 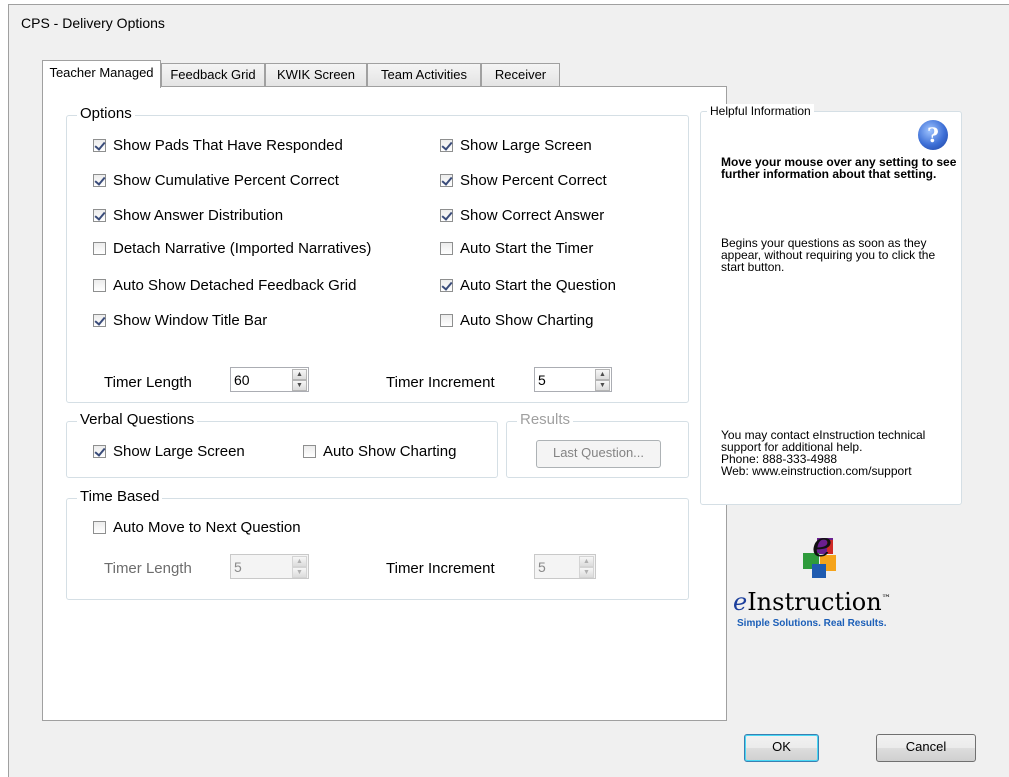 I want to click on tab-teacher-managed: Teacher Managed, so click(x=101, y=74).